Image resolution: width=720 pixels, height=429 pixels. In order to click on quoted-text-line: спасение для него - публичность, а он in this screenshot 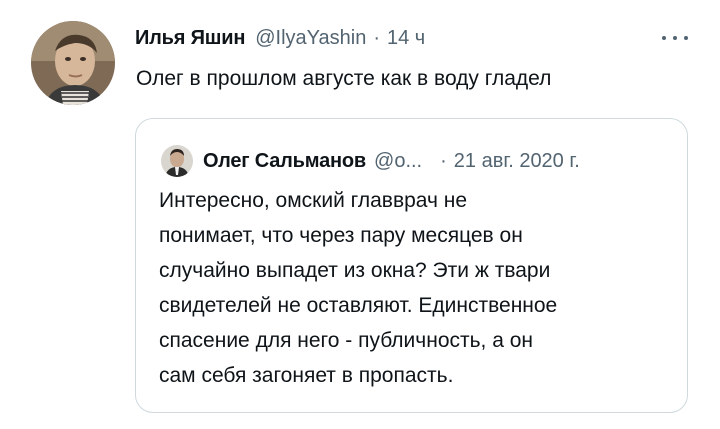, I will do `click(346, 340)`.